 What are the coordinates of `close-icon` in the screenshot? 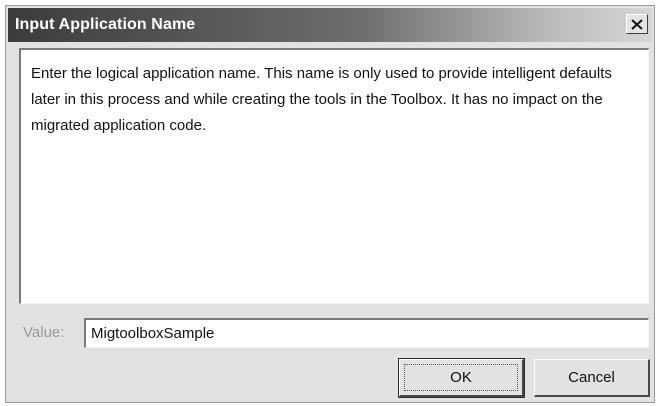 It's located at (637, 24).